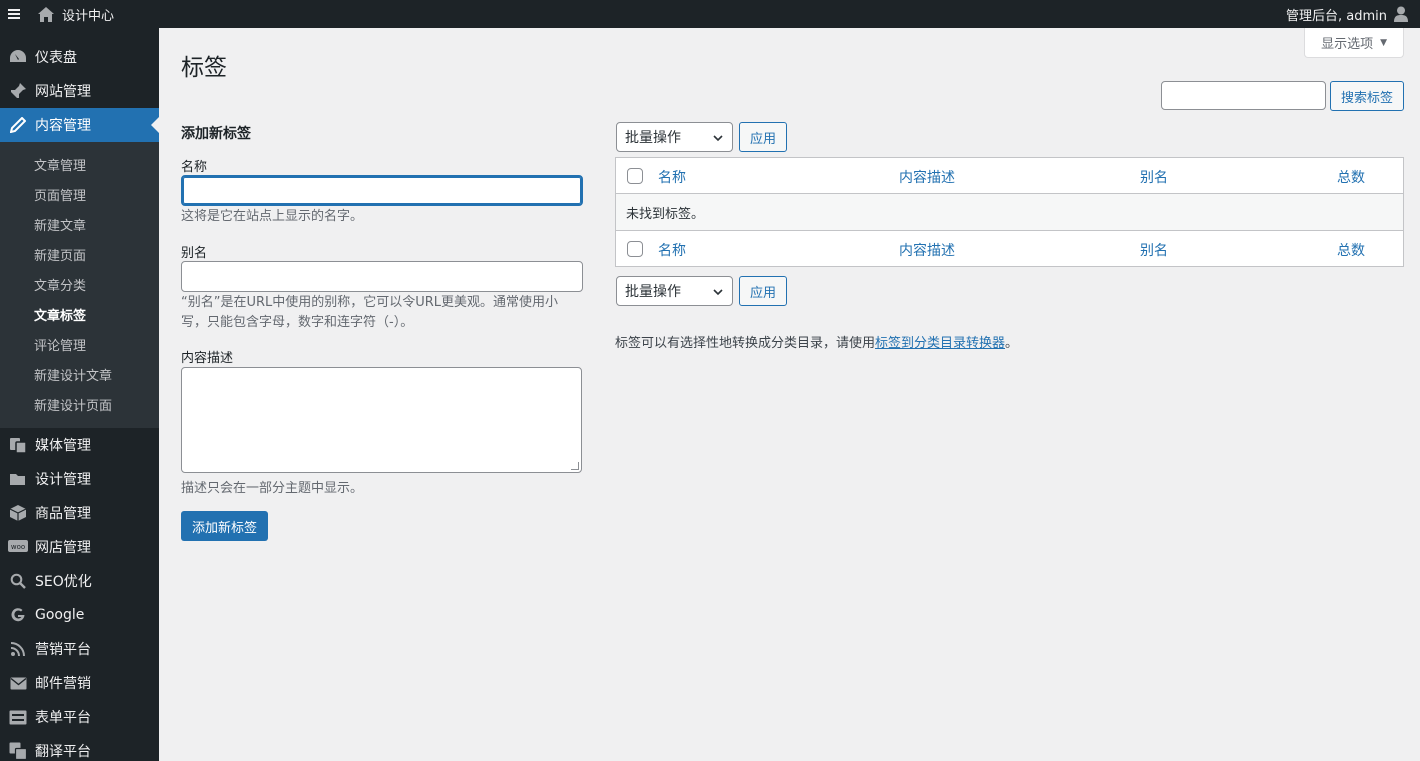 Image resolution: width=1420 pixels, height=761 pixels. I want to click on converter-note: 标签可以有选择性地转换成分类目录，请使用标签到分类目录转换器。, so click(816, 341).